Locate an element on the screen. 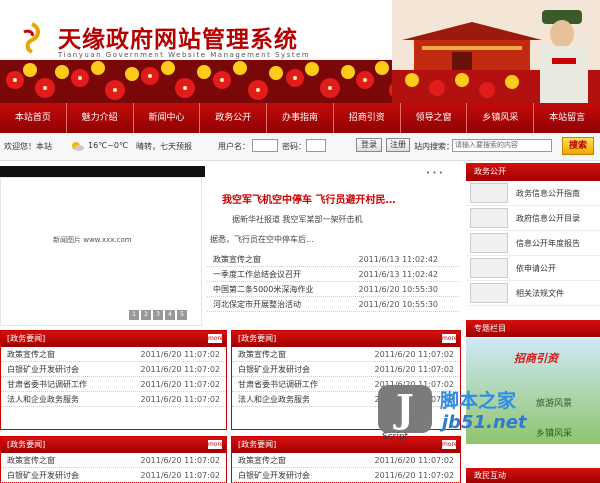 Image resolution: width=600 pixels, height=483 pixels. special-topics-title: 专题栏目 is located at coordinates (533, 328).